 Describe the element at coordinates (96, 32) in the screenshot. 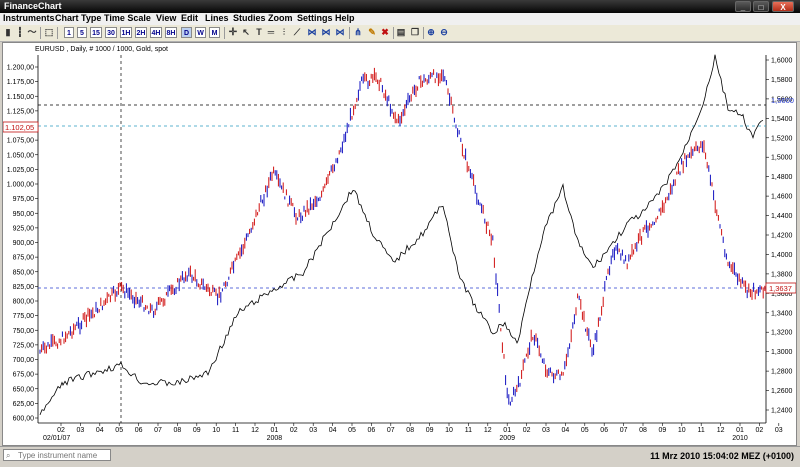

I see `timeframe-15m-button: 15` at that location.